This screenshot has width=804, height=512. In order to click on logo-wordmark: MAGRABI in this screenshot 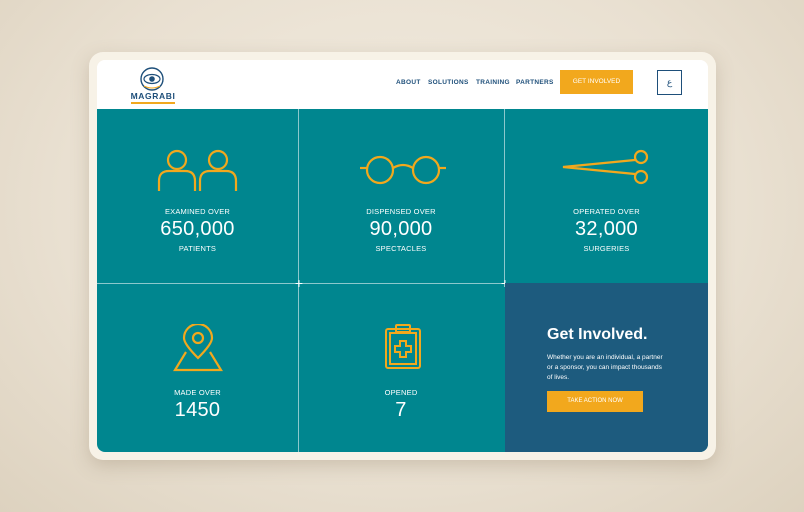, I will do `click(153, 96)`.